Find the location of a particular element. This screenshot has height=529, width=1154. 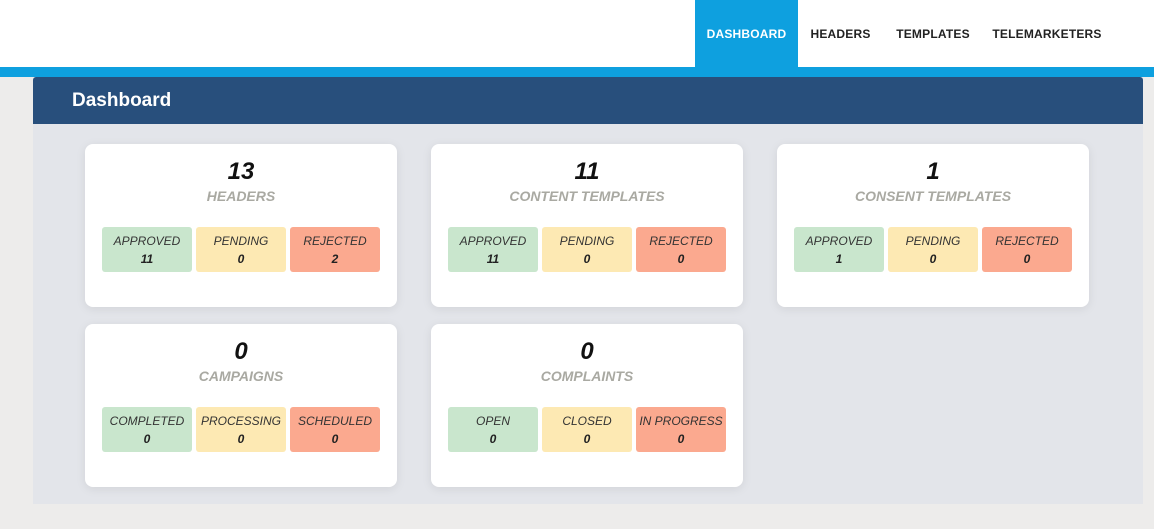

card-stats: APPROVED 11 PENDING 0 REJECTED 2 is located at coordinates (241, 249).